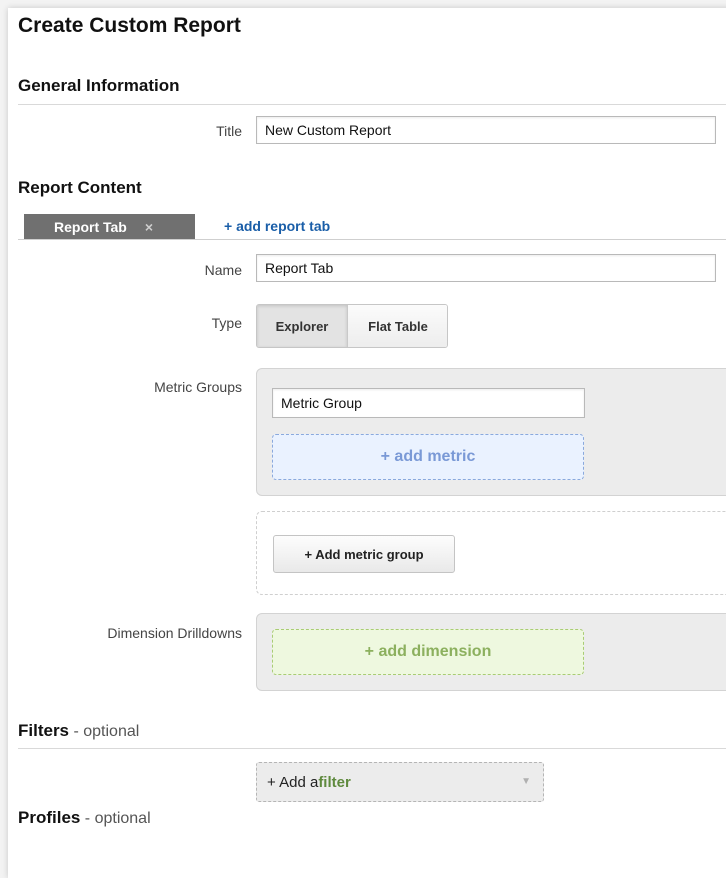  Describe the element at coordinates (90, 226) in the screenshot. I see `tab-label: Report Tab` at that location.